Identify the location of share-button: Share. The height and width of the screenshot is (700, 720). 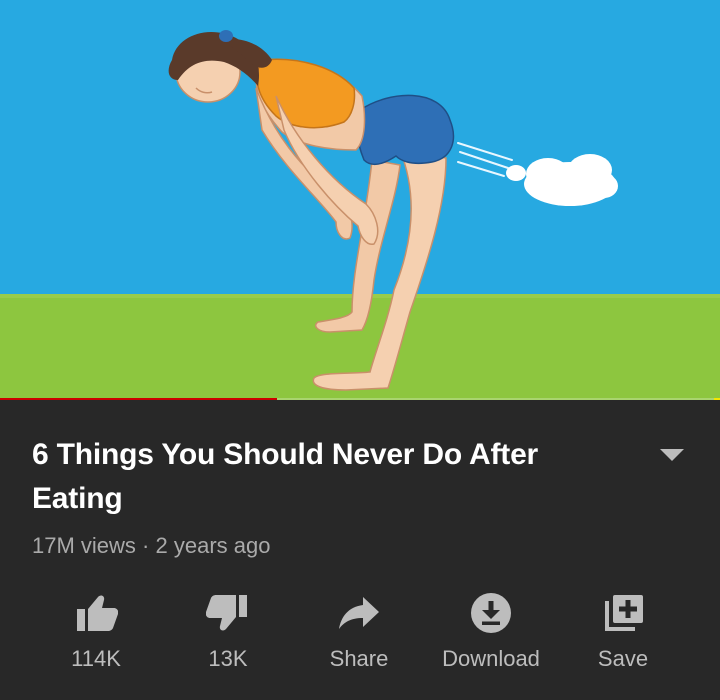
(359, 631).